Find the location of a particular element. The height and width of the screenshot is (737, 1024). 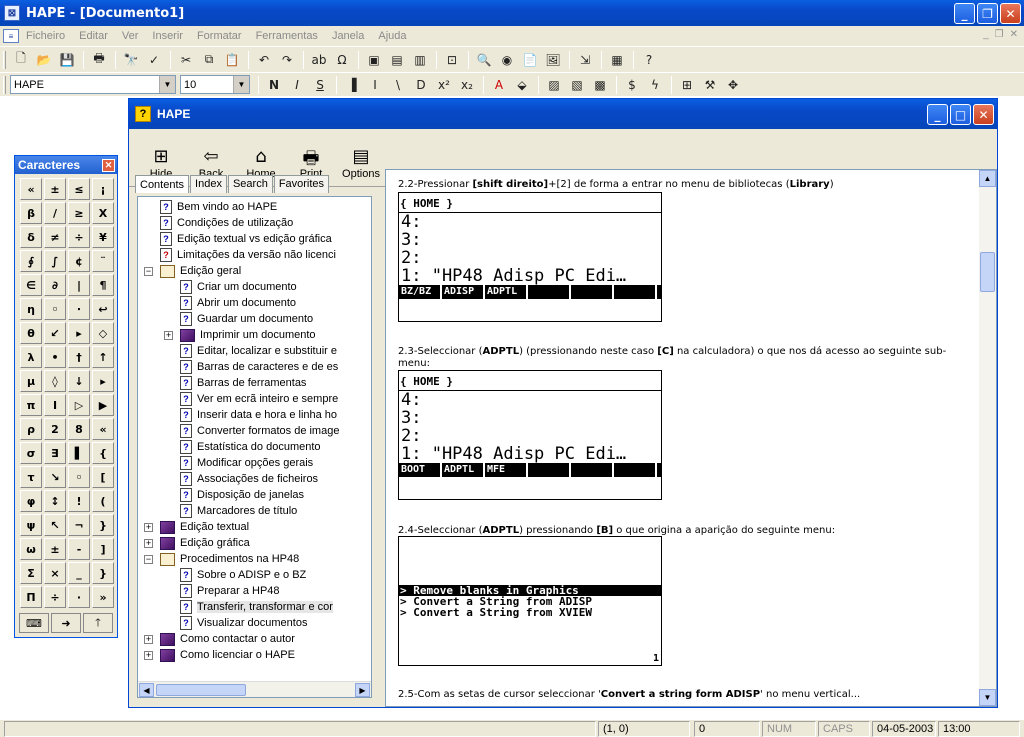

tree-horizontal-scrollbar: ◀ ▶ is located at coordinates (254, 689).